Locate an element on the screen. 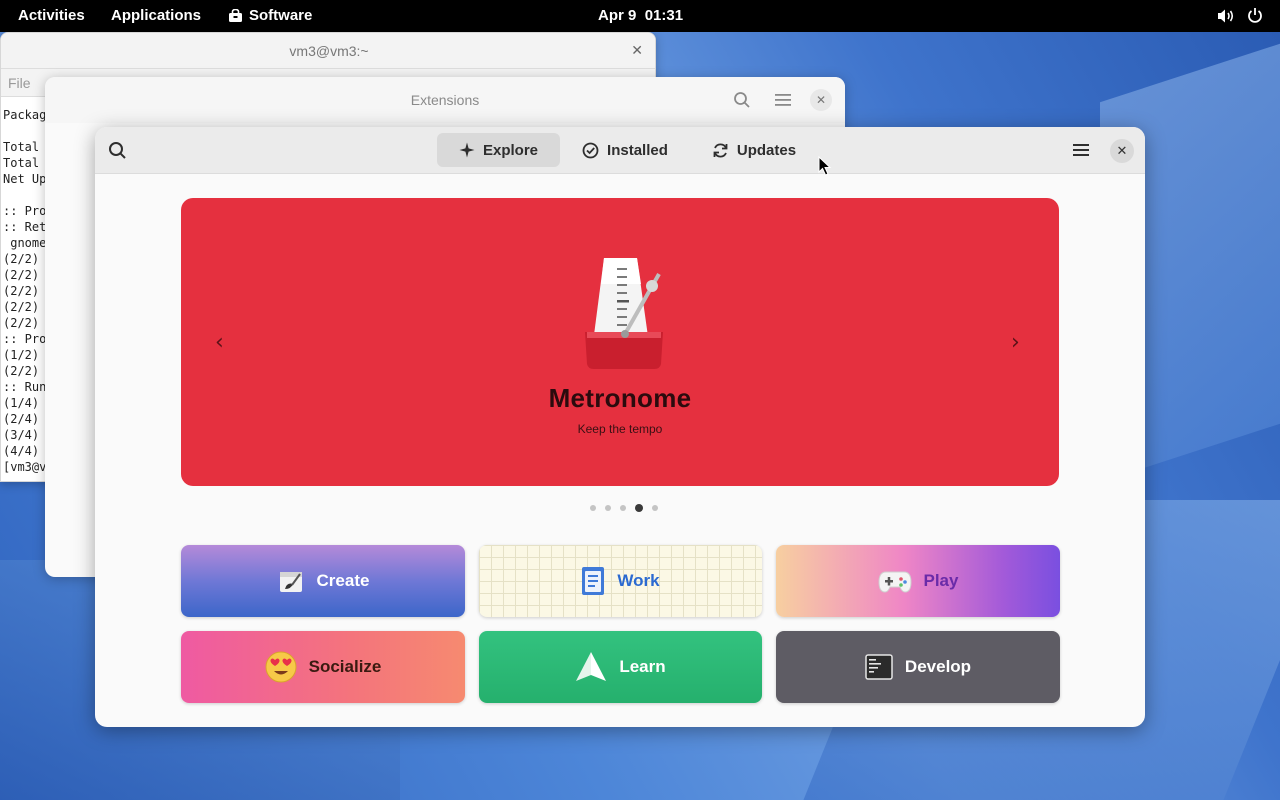 Image resolution: width=1280 pixels, height=800 pixels. tab-updates: Updates is located at coordinates (754, 150).